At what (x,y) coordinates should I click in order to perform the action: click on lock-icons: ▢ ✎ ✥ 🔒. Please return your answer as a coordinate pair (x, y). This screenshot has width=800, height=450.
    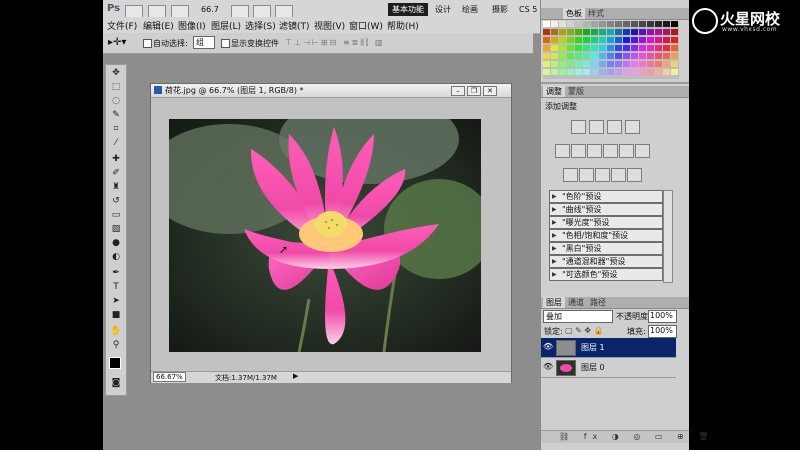
    Looking at the image, I should click on (584, 330).